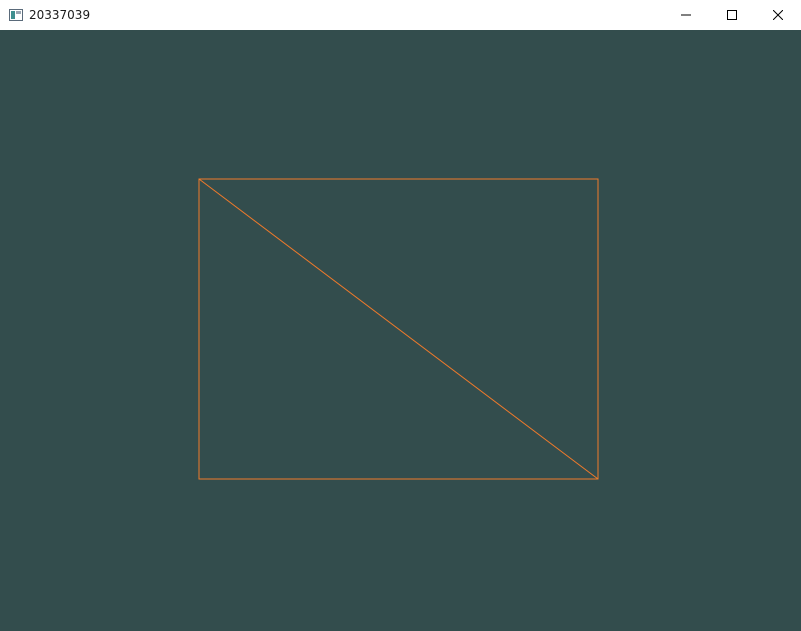 The height and width of the screenshot is (631, 801). I want to click on maximize-button, so click(732, 15).